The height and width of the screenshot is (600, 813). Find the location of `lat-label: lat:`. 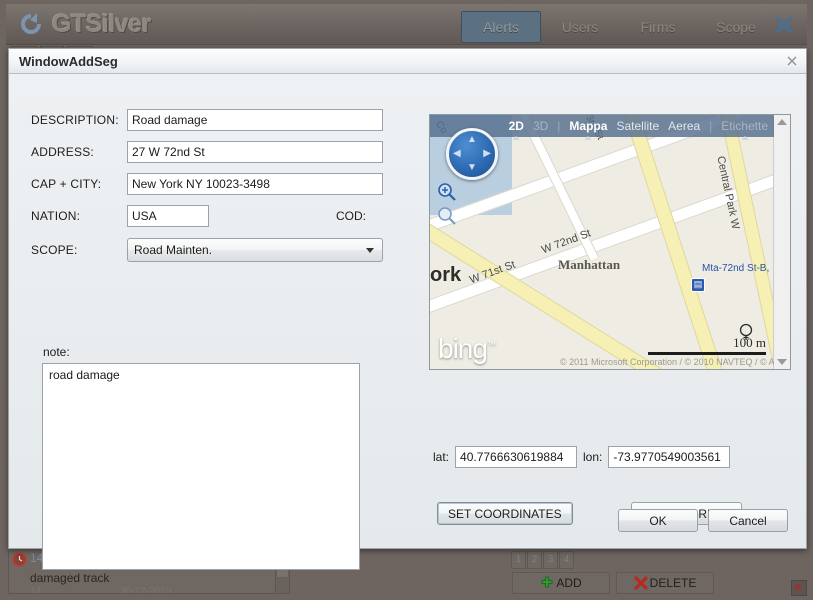

lat-label: lat: is located at coordinates (441, 457).